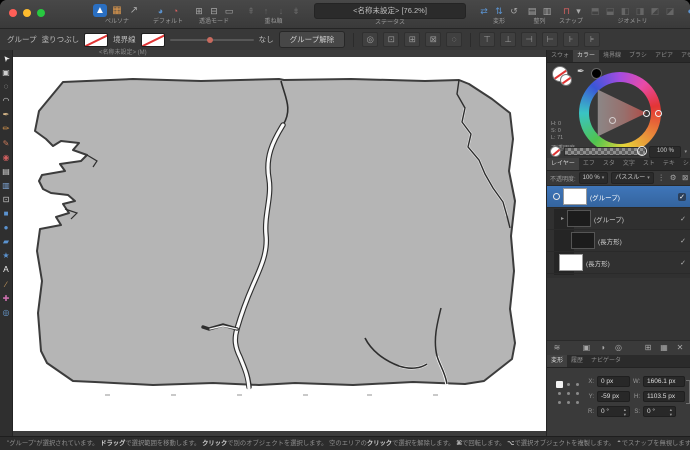  What do you see at coordinates (6, 185) in the screenshot?
I see `place-image-tool: ▥` at bounding box center [6, 185].